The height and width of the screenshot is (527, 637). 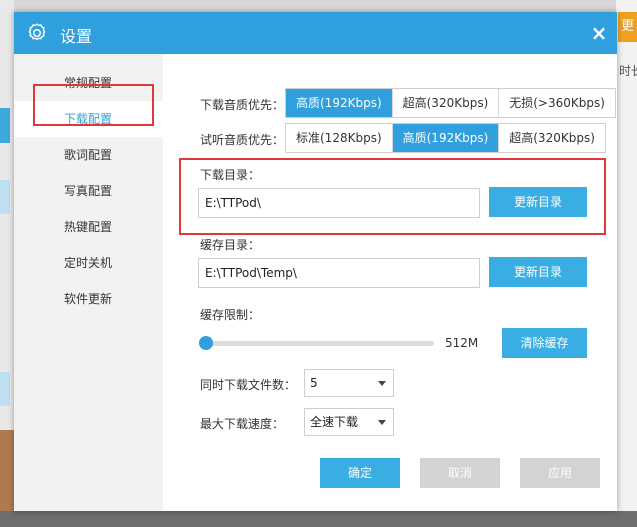 I want to click on apply-button: 应用, so click(x=560, y=473).